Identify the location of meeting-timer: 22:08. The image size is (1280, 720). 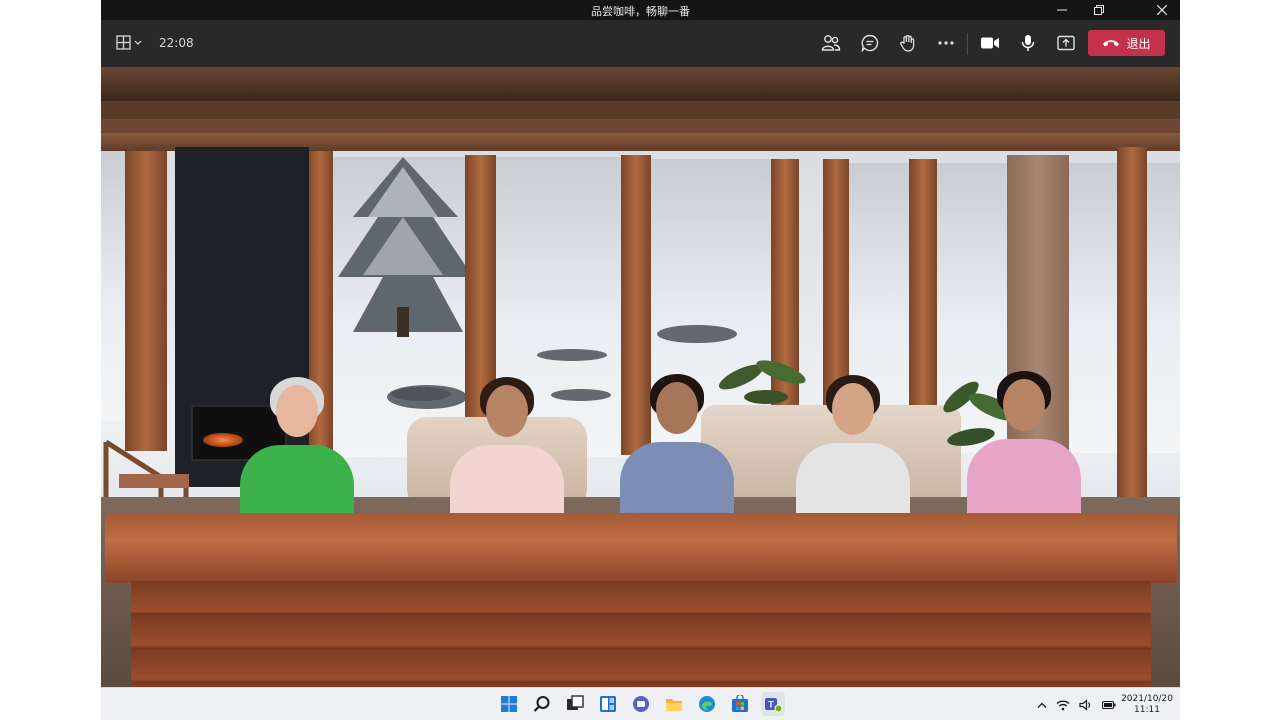
(176, 43).